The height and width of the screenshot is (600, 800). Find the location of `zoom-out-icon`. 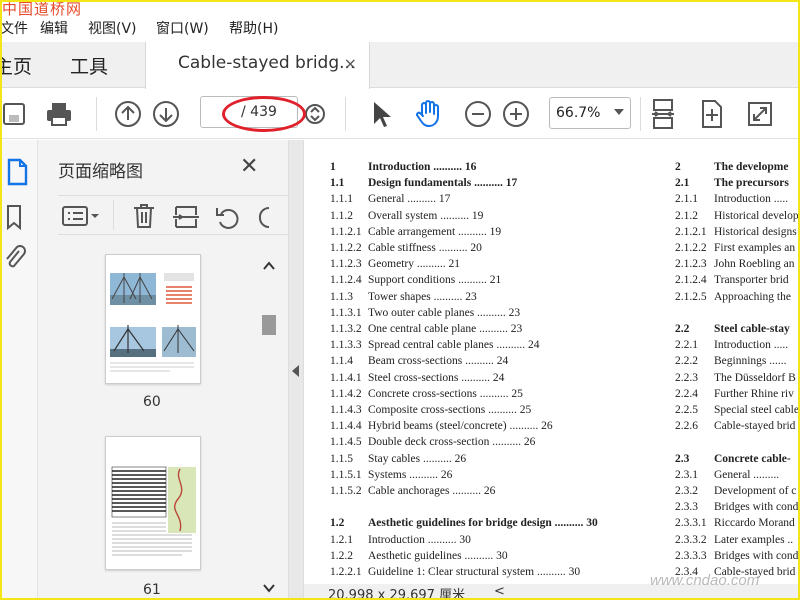

zoom-out-icon is located at coordinates (478, 114).